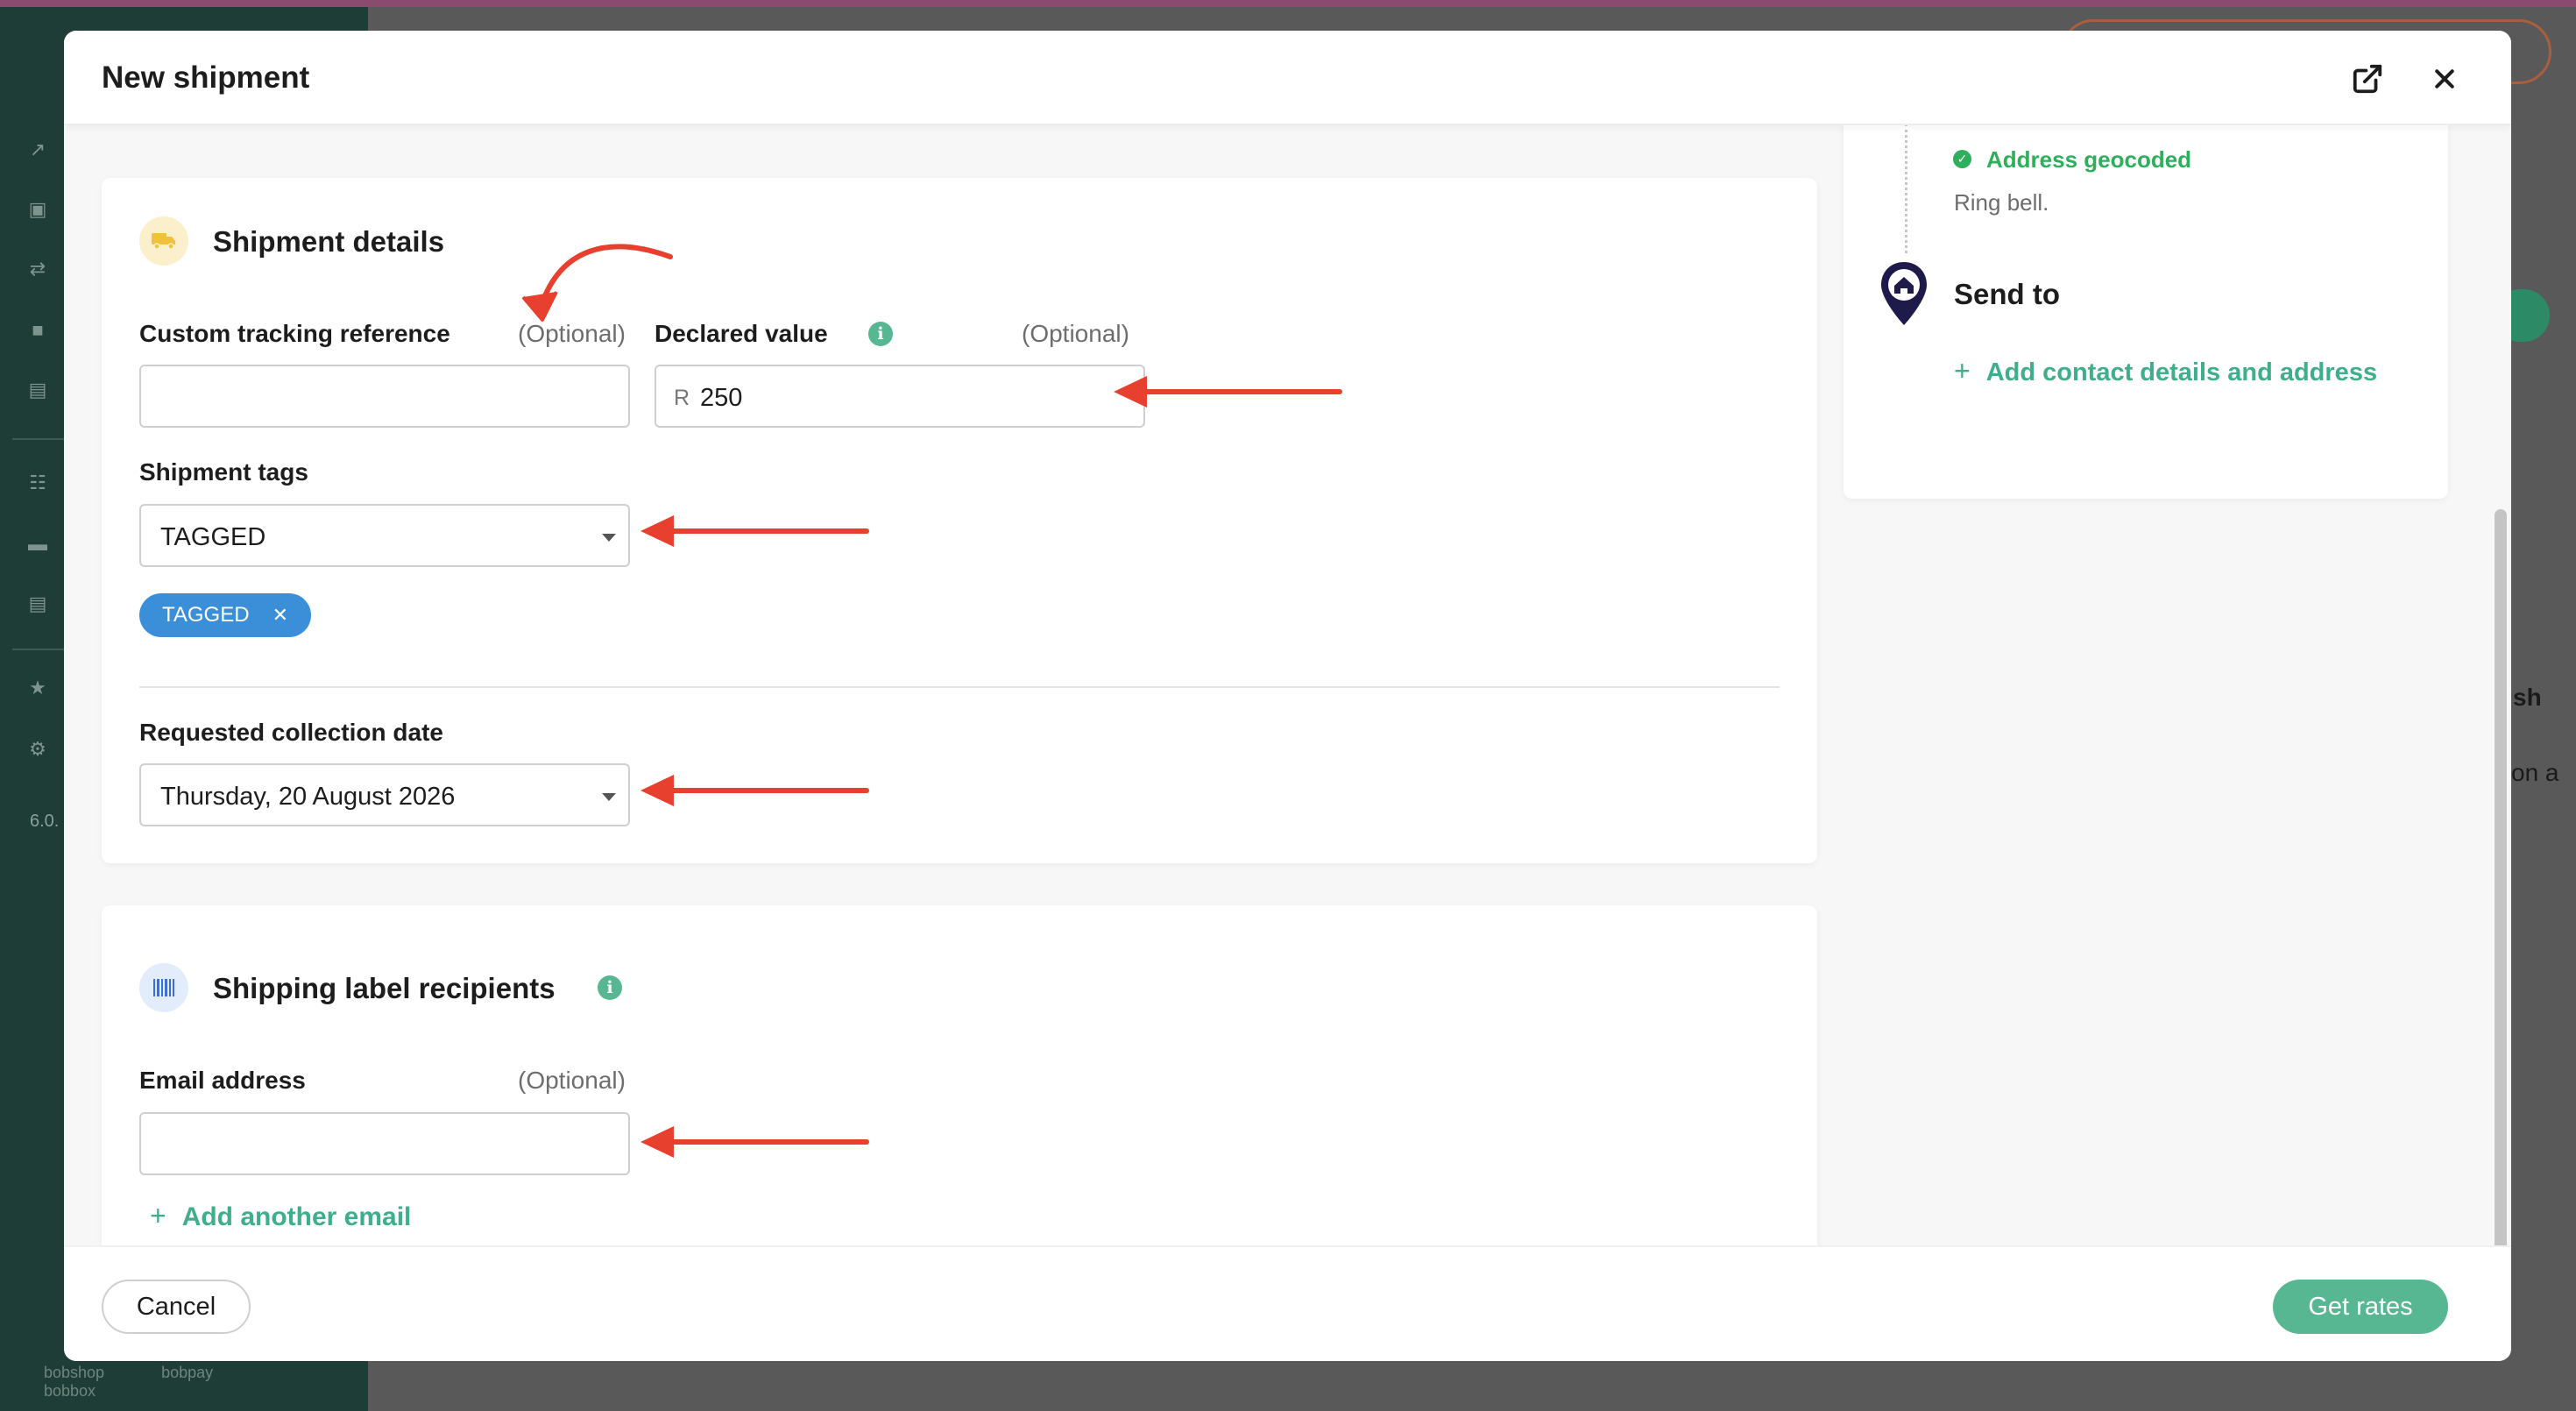 This screenshot has width=2576, height=1411. What do you see at coordinates (2527, 698) in the screenshot?
I see `background-text: sh` at bounding box center [2527, 698].